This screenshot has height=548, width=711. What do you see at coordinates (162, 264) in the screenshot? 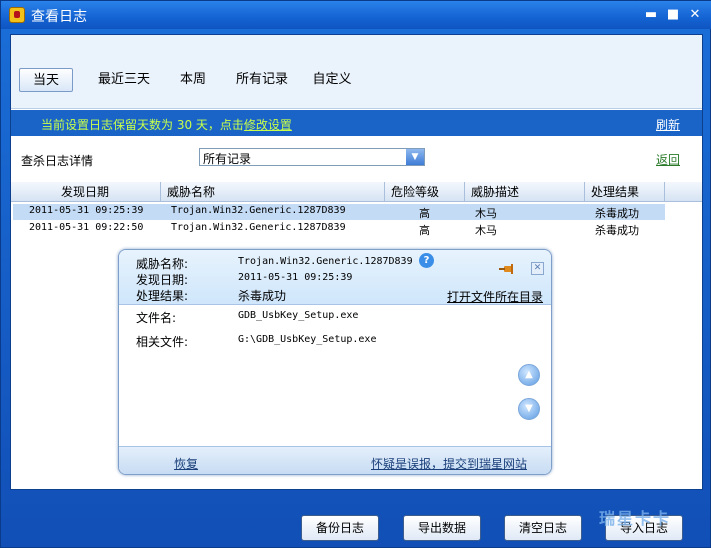
I see `threat-name-label: 威胁名称:` at bounding box center [162, 264].